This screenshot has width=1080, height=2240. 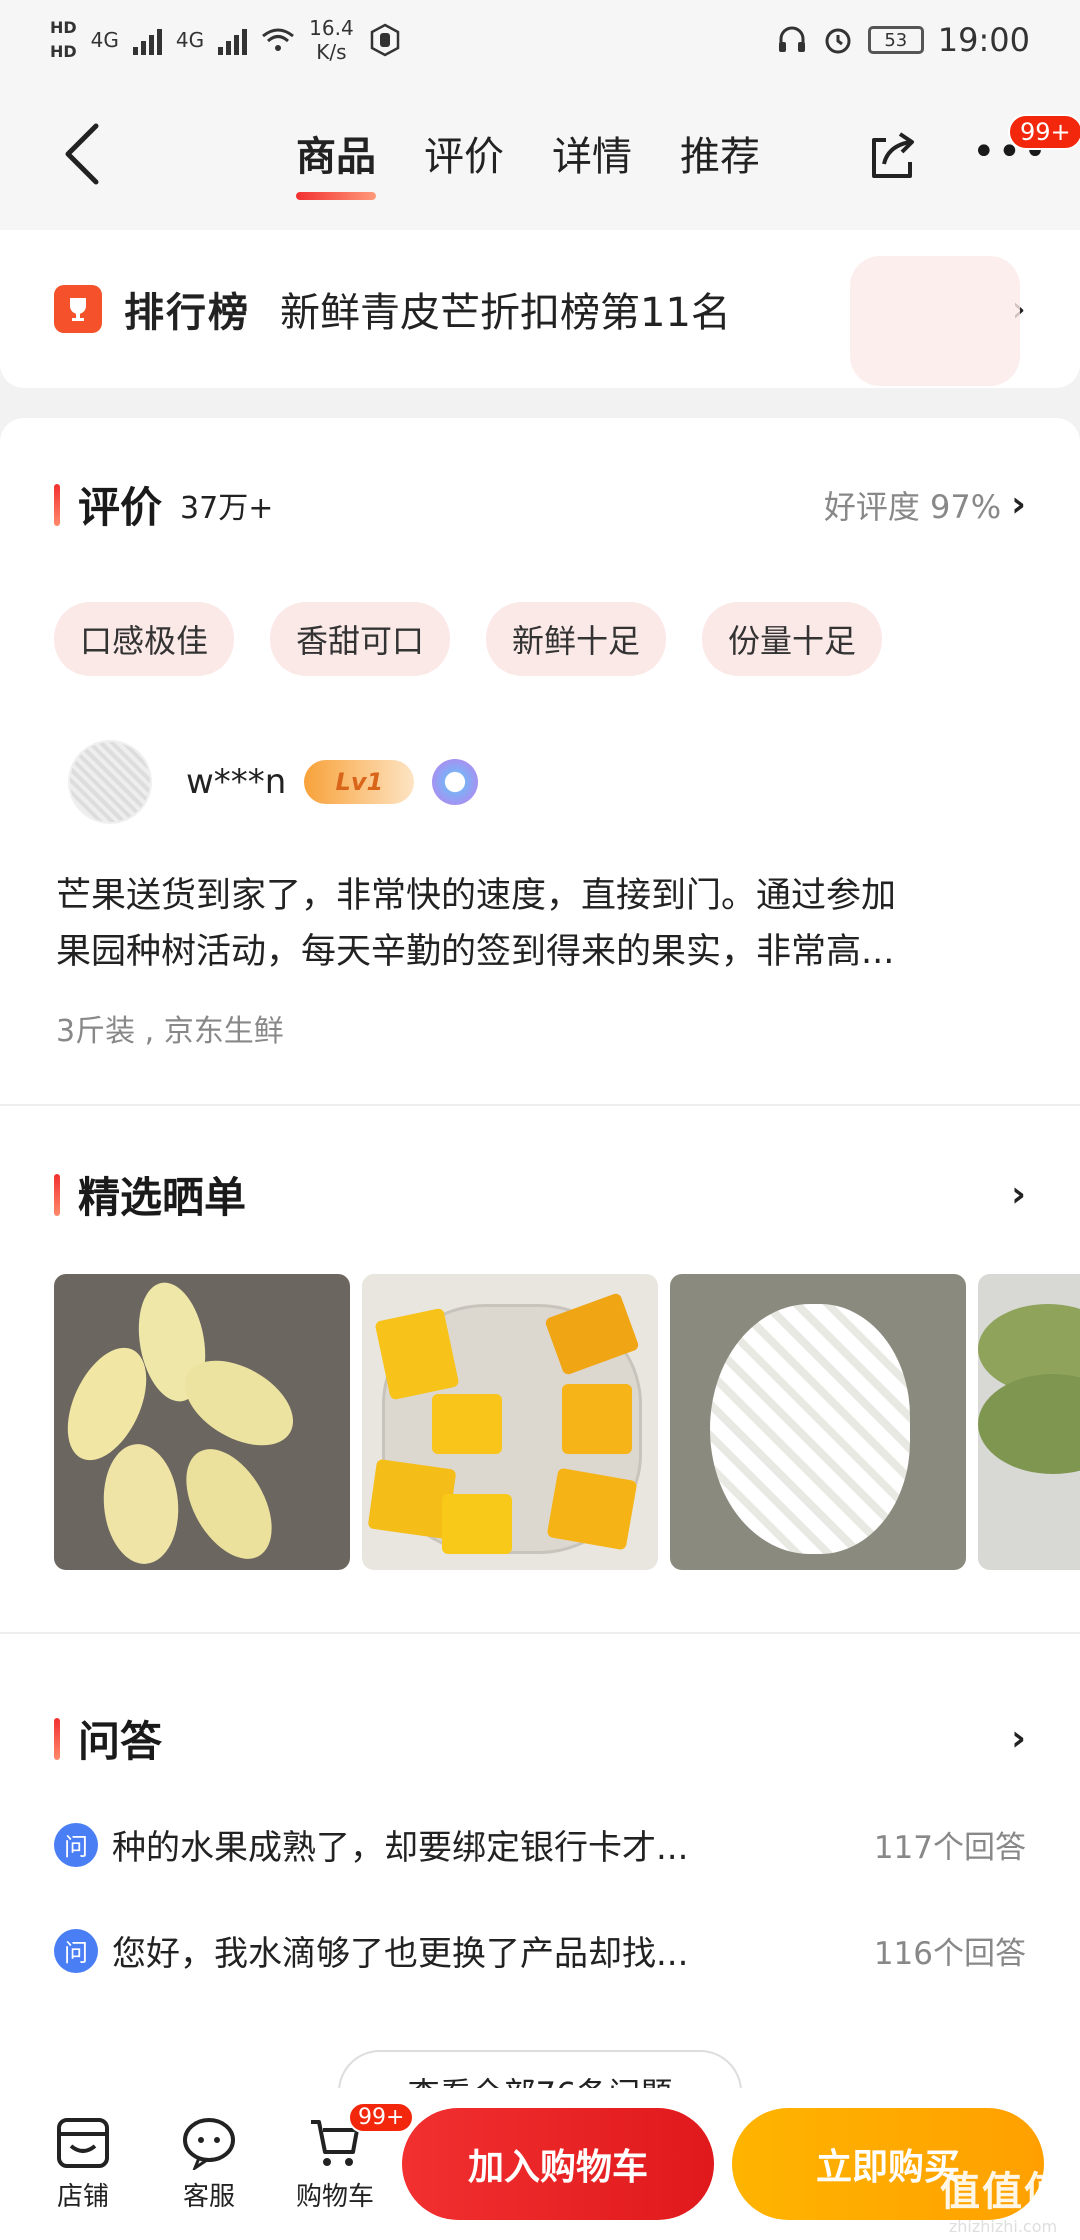 I want to click on reviews-count: 37万+, so click(x=227, y=508).